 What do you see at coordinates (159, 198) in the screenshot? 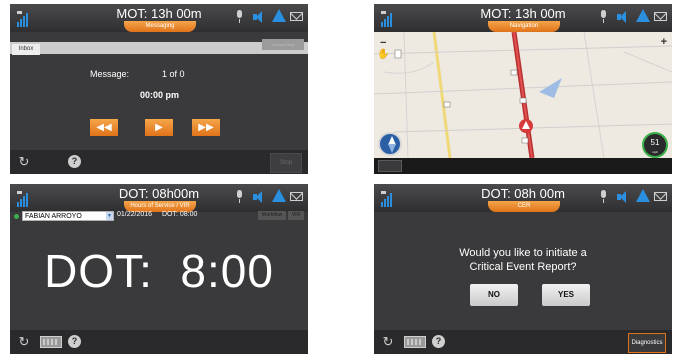
I see `top-bar: DOT: 08h00m Hours of Service / VIR` at bounding box center [159, 198].